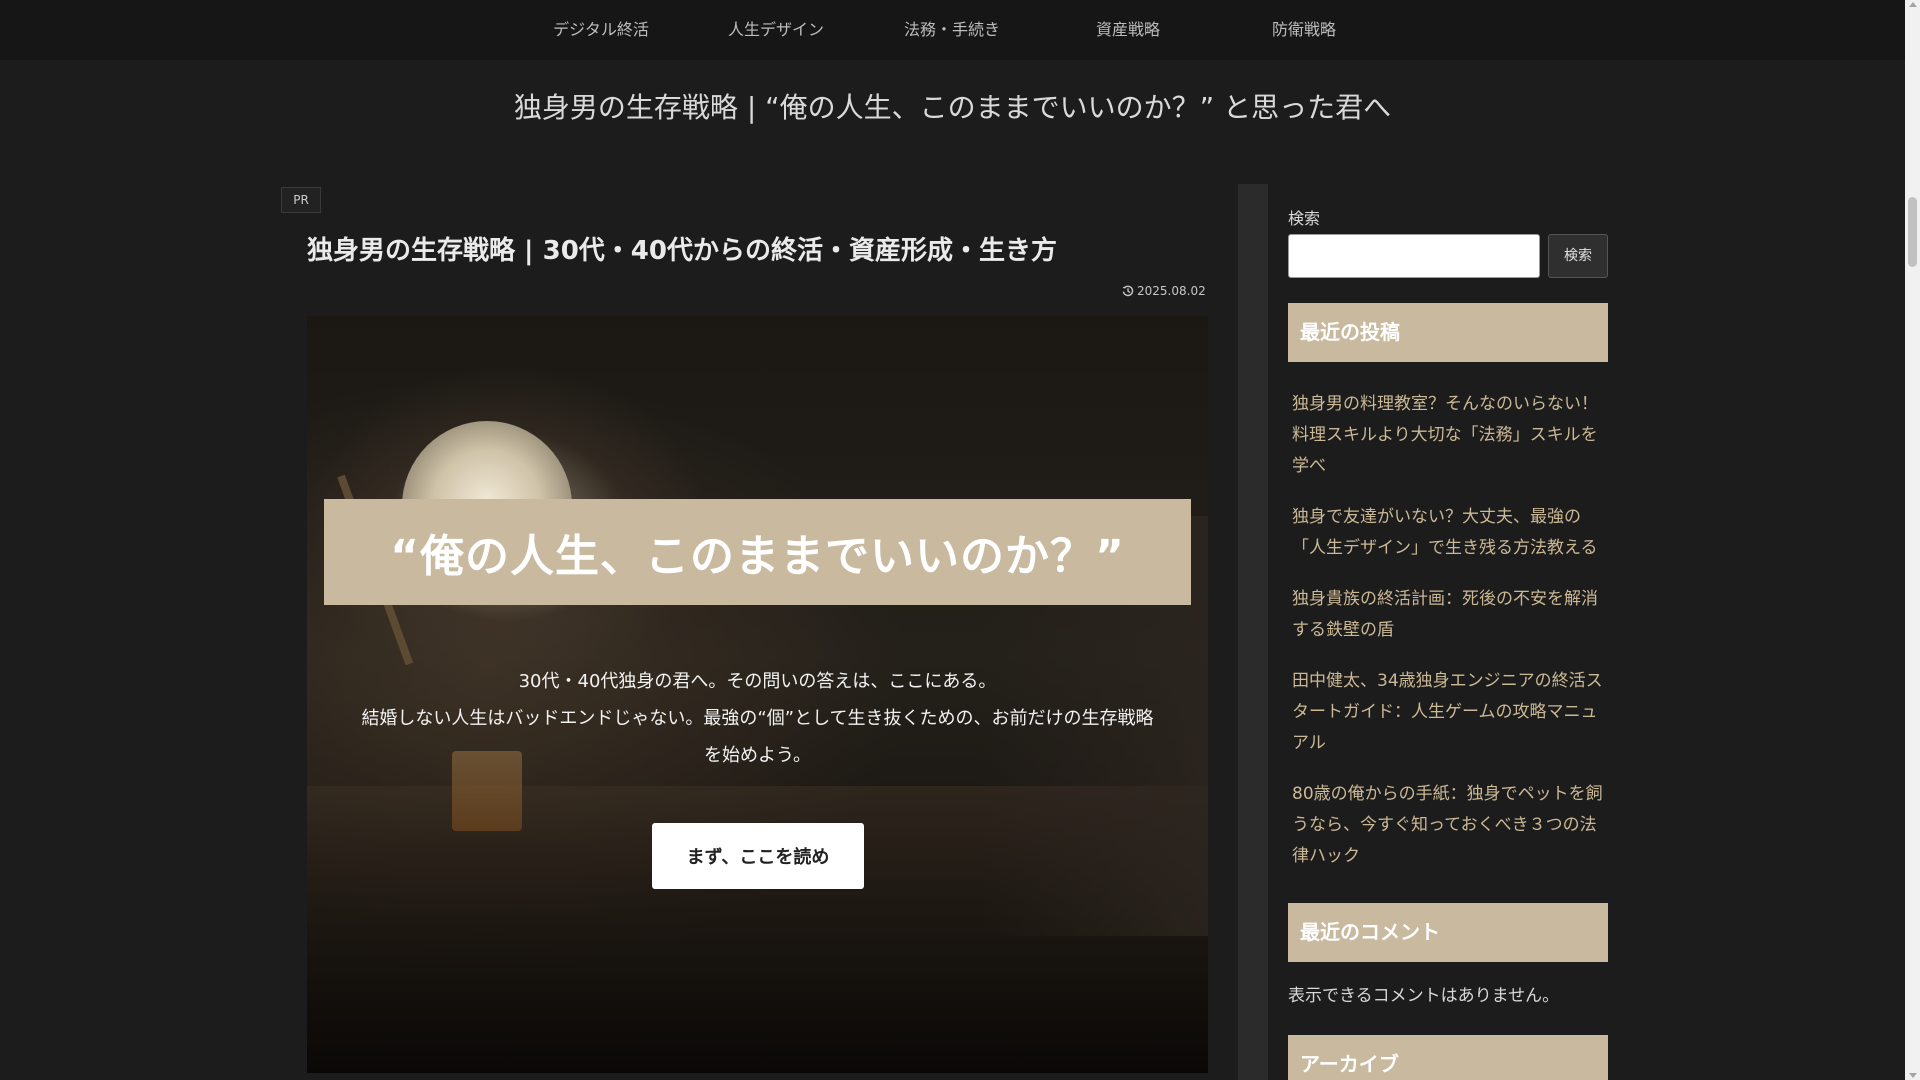  I want to click on hero-line: 30代・40代独身の君へ。その問いの答えは、ここにある。, so click(757, 681).